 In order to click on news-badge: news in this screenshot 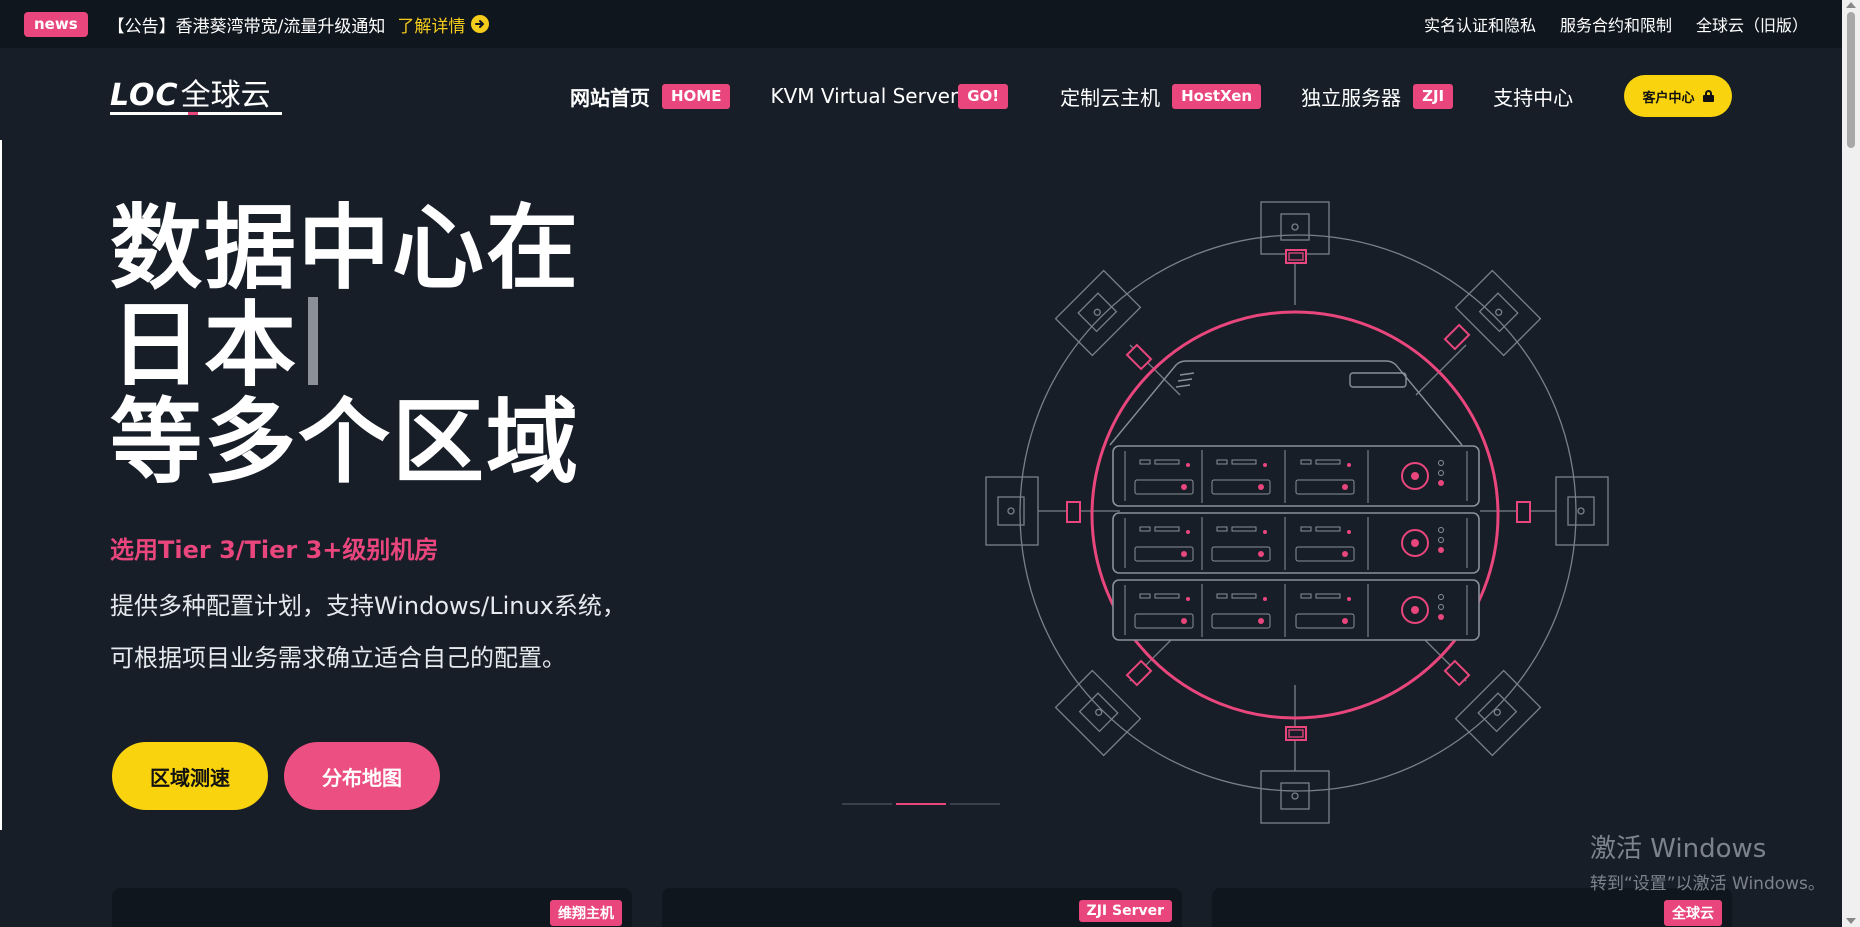, I will do `click(56, 24)`.